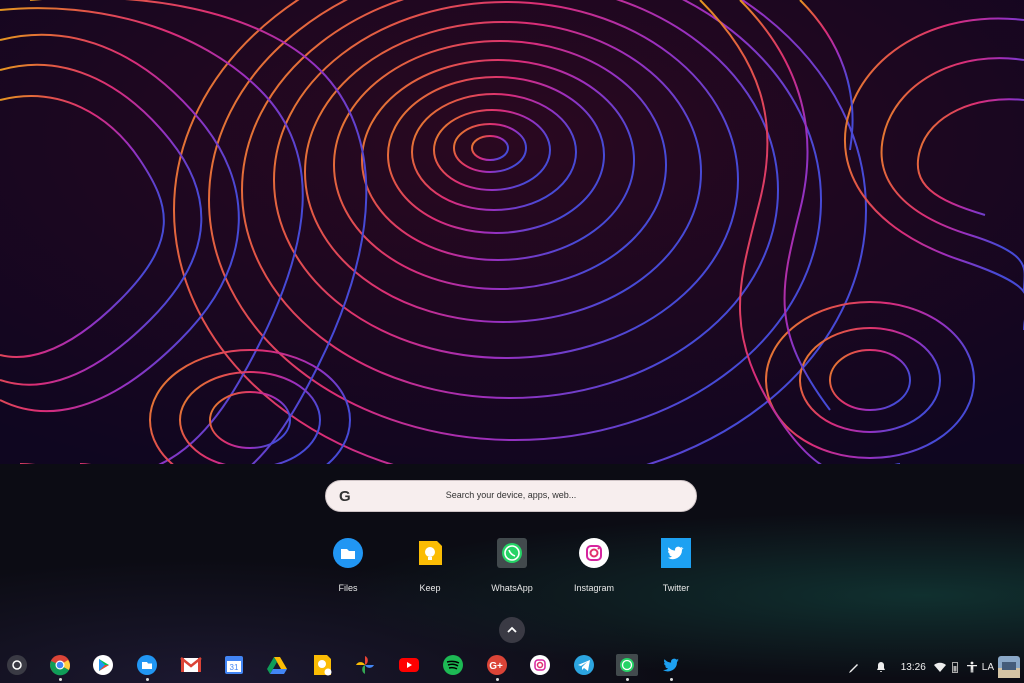 The image size is (1024, 683). I want to click on shelf-drive, so click(277, 665).